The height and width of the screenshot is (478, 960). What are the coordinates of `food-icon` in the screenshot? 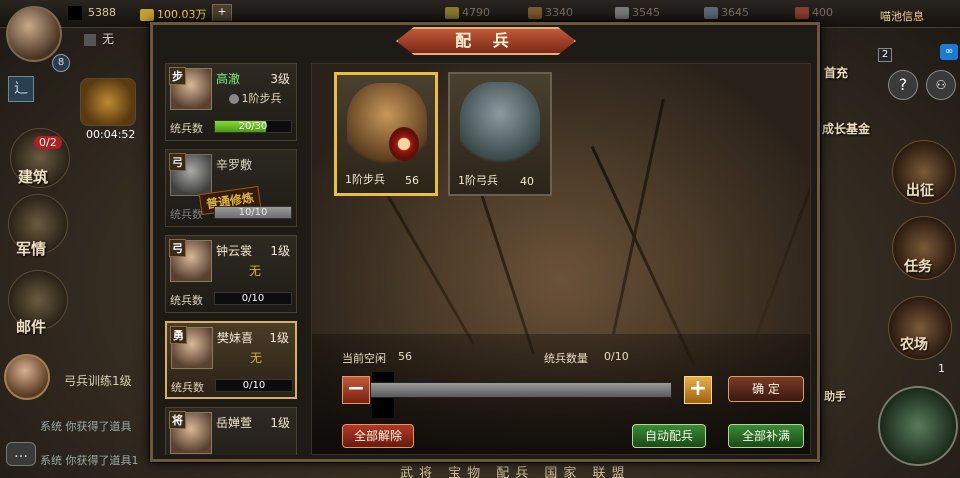 It's located at (452, 13).